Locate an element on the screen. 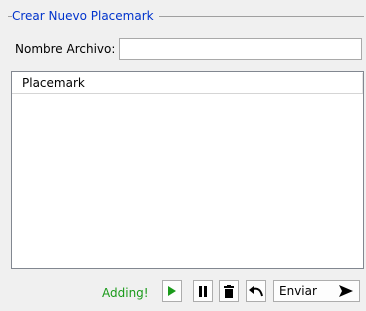 The height and width of the screenshot is (311, 366). list-header: Placemark is located at coordinates (187, 83).